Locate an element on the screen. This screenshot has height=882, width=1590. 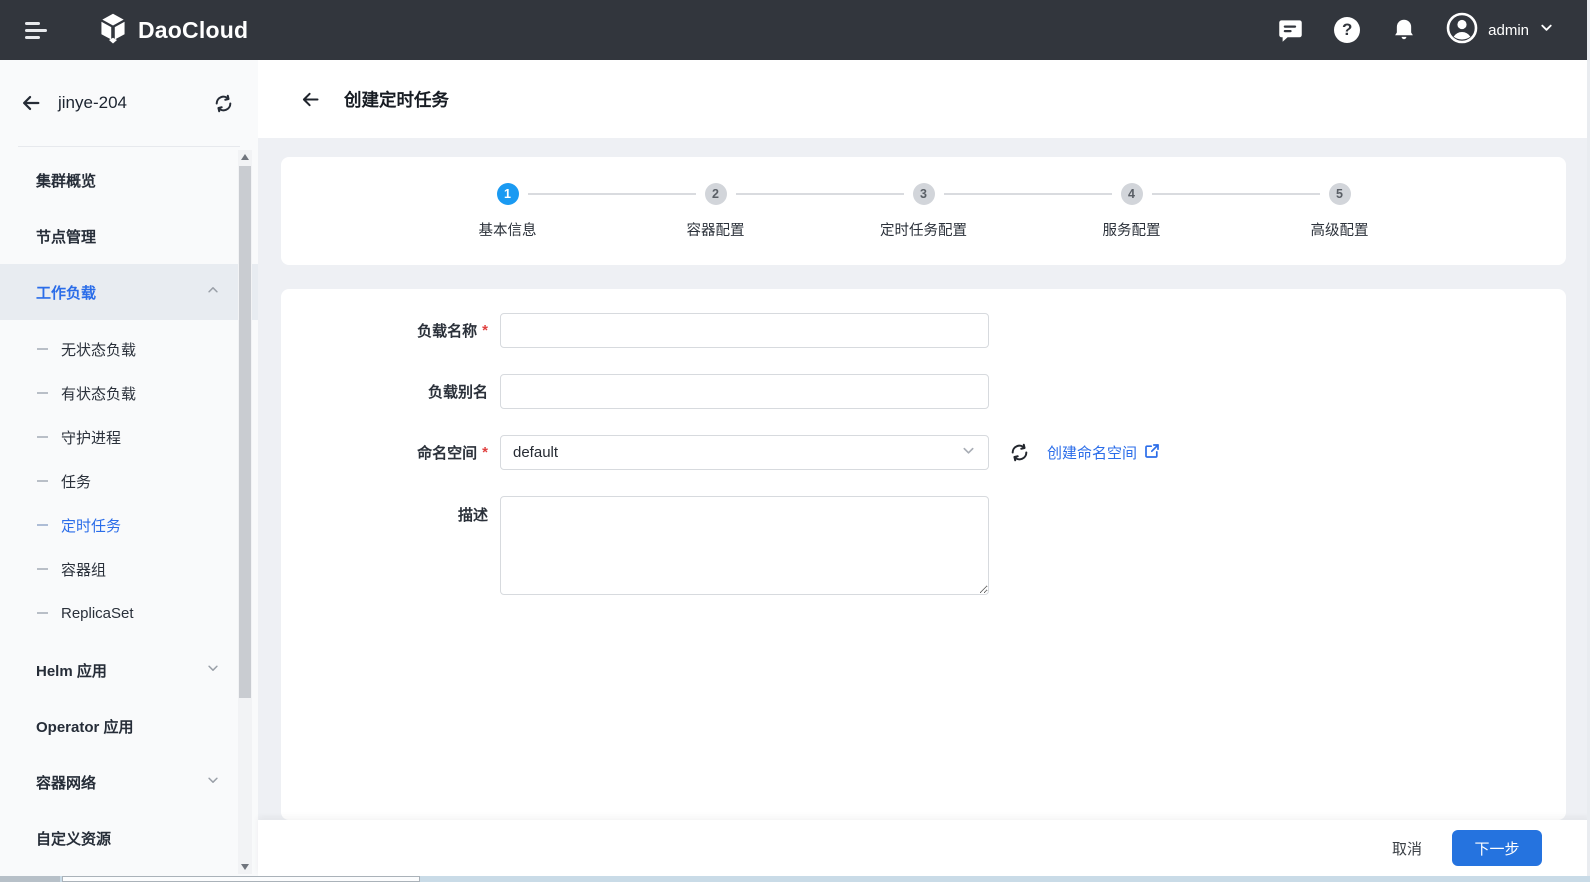
scroll-down-icon is located at coordinates (245, 867).